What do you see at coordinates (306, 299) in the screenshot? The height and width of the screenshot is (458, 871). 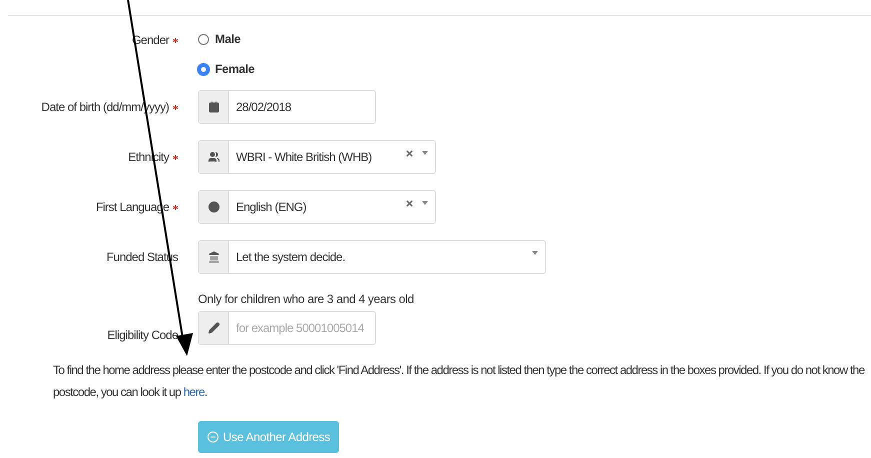 I see `help-text: Only for children who are 3 and 4 years old` at bounding box center [306, 299].